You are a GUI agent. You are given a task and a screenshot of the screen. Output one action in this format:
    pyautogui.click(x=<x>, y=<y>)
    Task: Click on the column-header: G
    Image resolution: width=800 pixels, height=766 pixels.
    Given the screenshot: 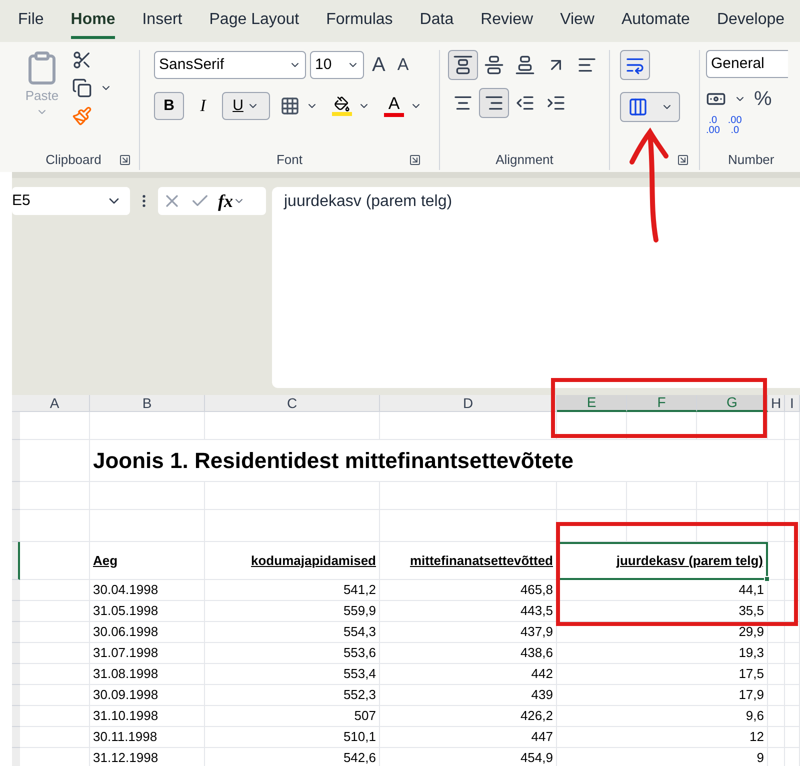 What is the action you would take?
    pyautogui.click(x=732, y=403)
    